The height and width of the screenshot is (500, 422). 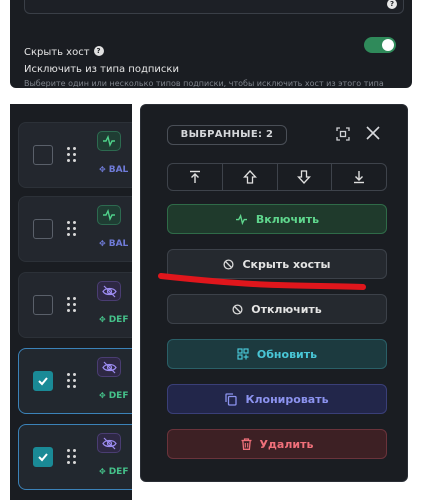 I want to click on move-buttons, so click(x=277, y=177).